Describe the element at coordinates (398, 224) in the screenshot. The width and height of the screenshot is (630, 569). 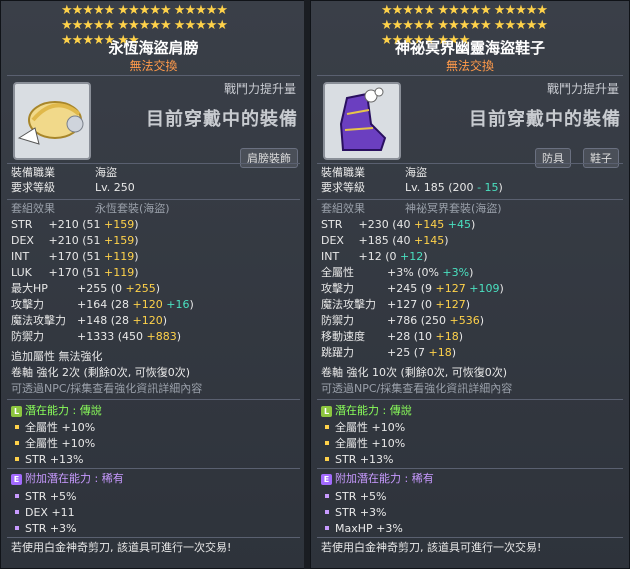
I see `stat-row: STR +230 (40 +145 +45)` at that location.